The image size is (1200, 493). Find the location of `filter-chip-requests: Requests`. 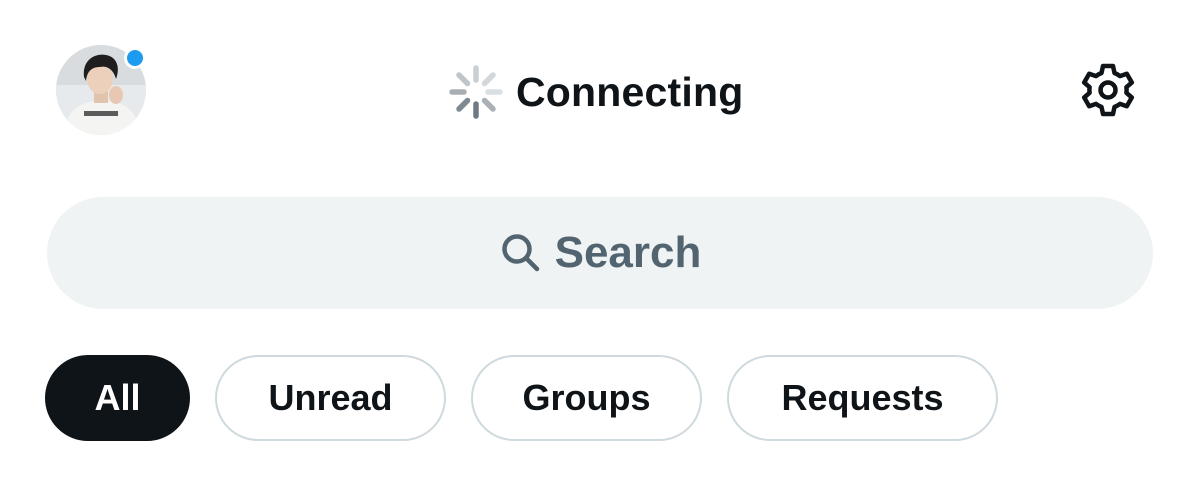

filter-chip-requests: Requests is located at coordinates (862, 398).